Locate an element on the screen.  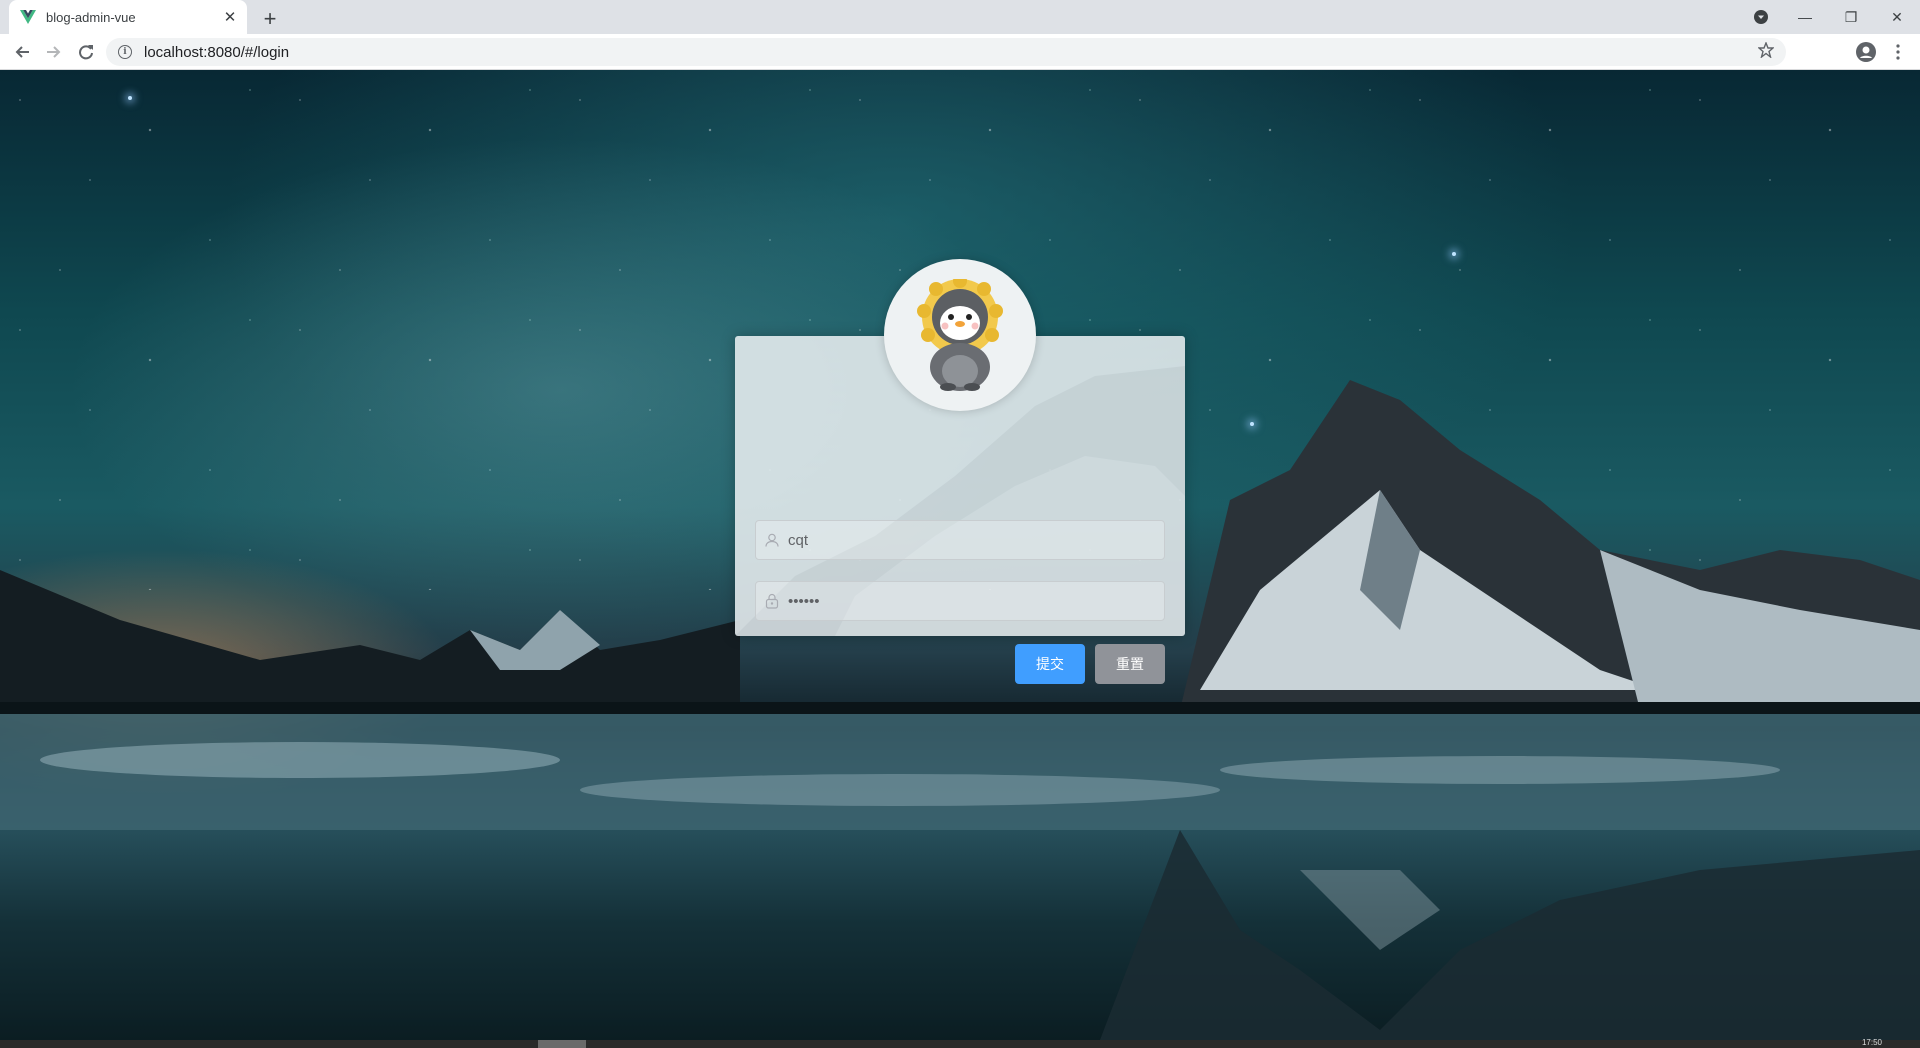
browser-toolbar: i localhost:8080/#/login is located at coordinates (960, 52).